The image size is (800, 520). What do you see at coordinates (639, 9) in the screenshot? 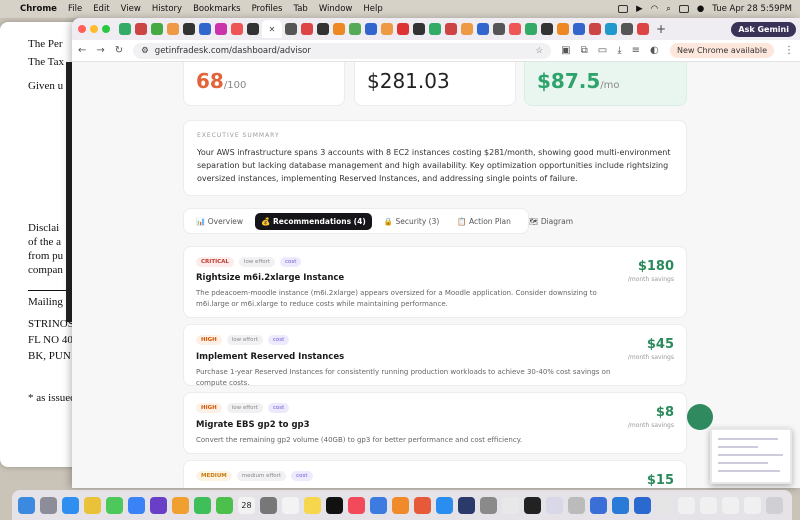
I see `play-icon: ▶` at bounding box center [639, 9].